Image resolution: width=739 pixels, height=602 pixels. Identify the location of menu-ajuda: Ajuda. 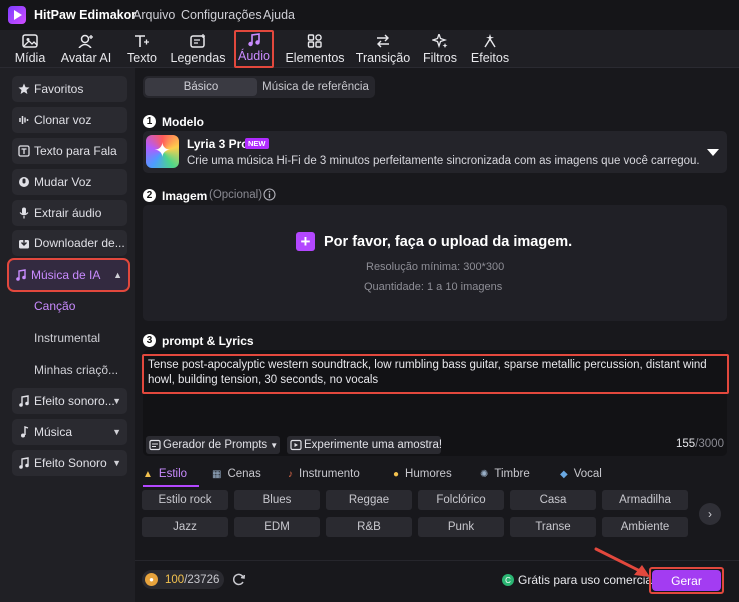
(279, 15).